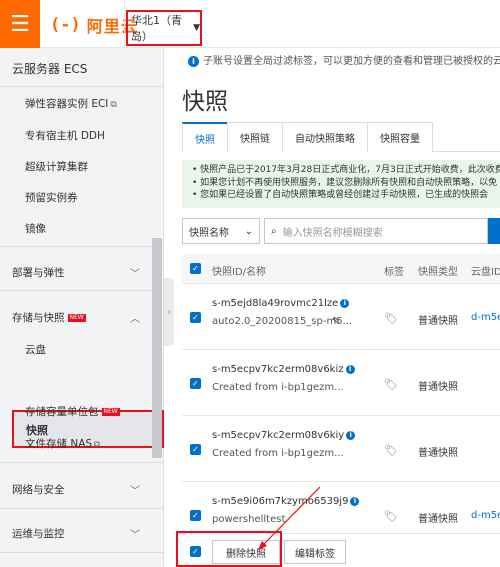 The height and width of the screenshot is (567, 500). I want to click on sidebar-scrollbar, so click(157, 348).